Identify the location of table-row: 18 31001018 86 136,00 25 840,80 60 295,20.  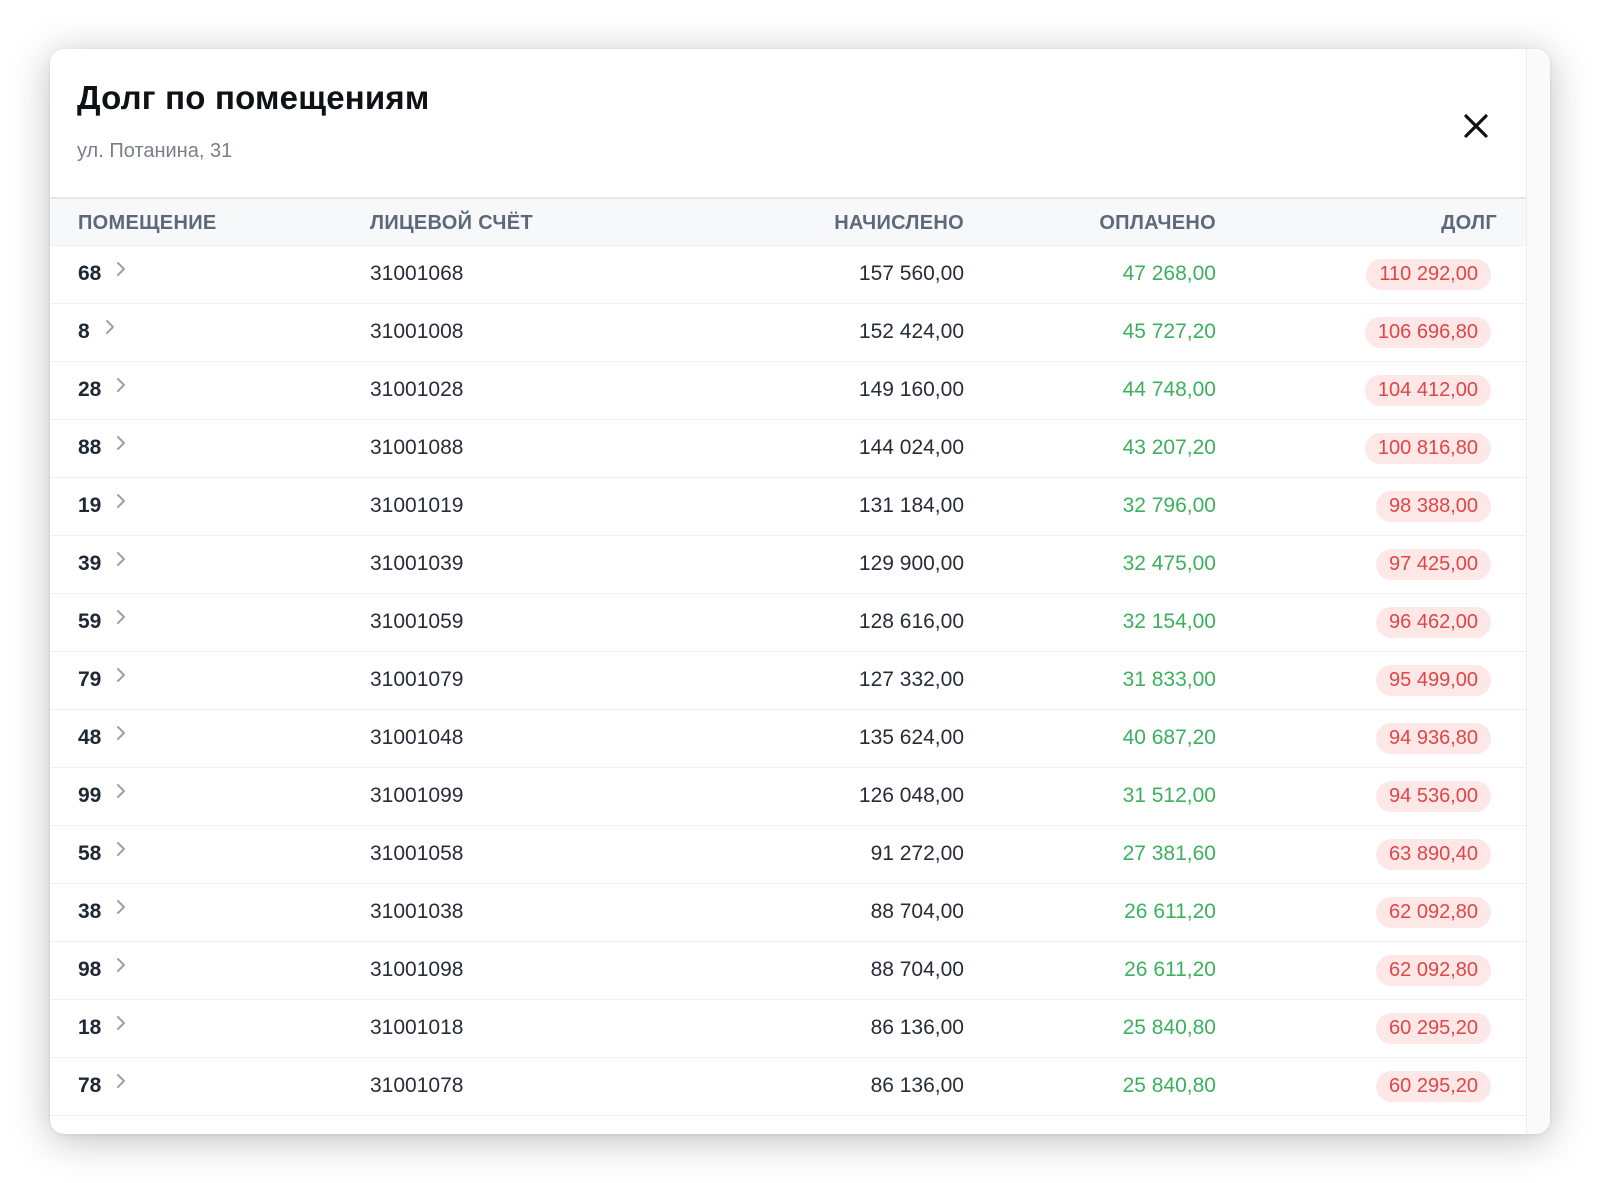
(788, 1029).